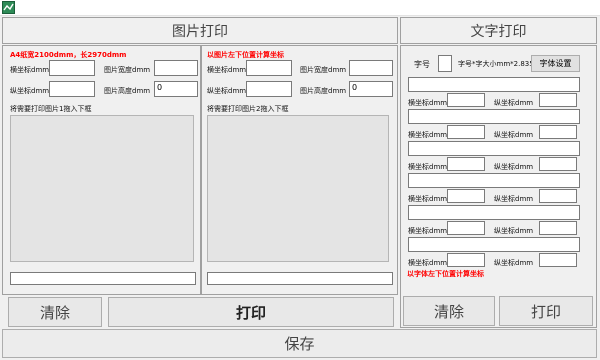  What do you see at coordinates (8, 7) in the screenshot?
I see `app-icon` at bounding box center [8, 7].